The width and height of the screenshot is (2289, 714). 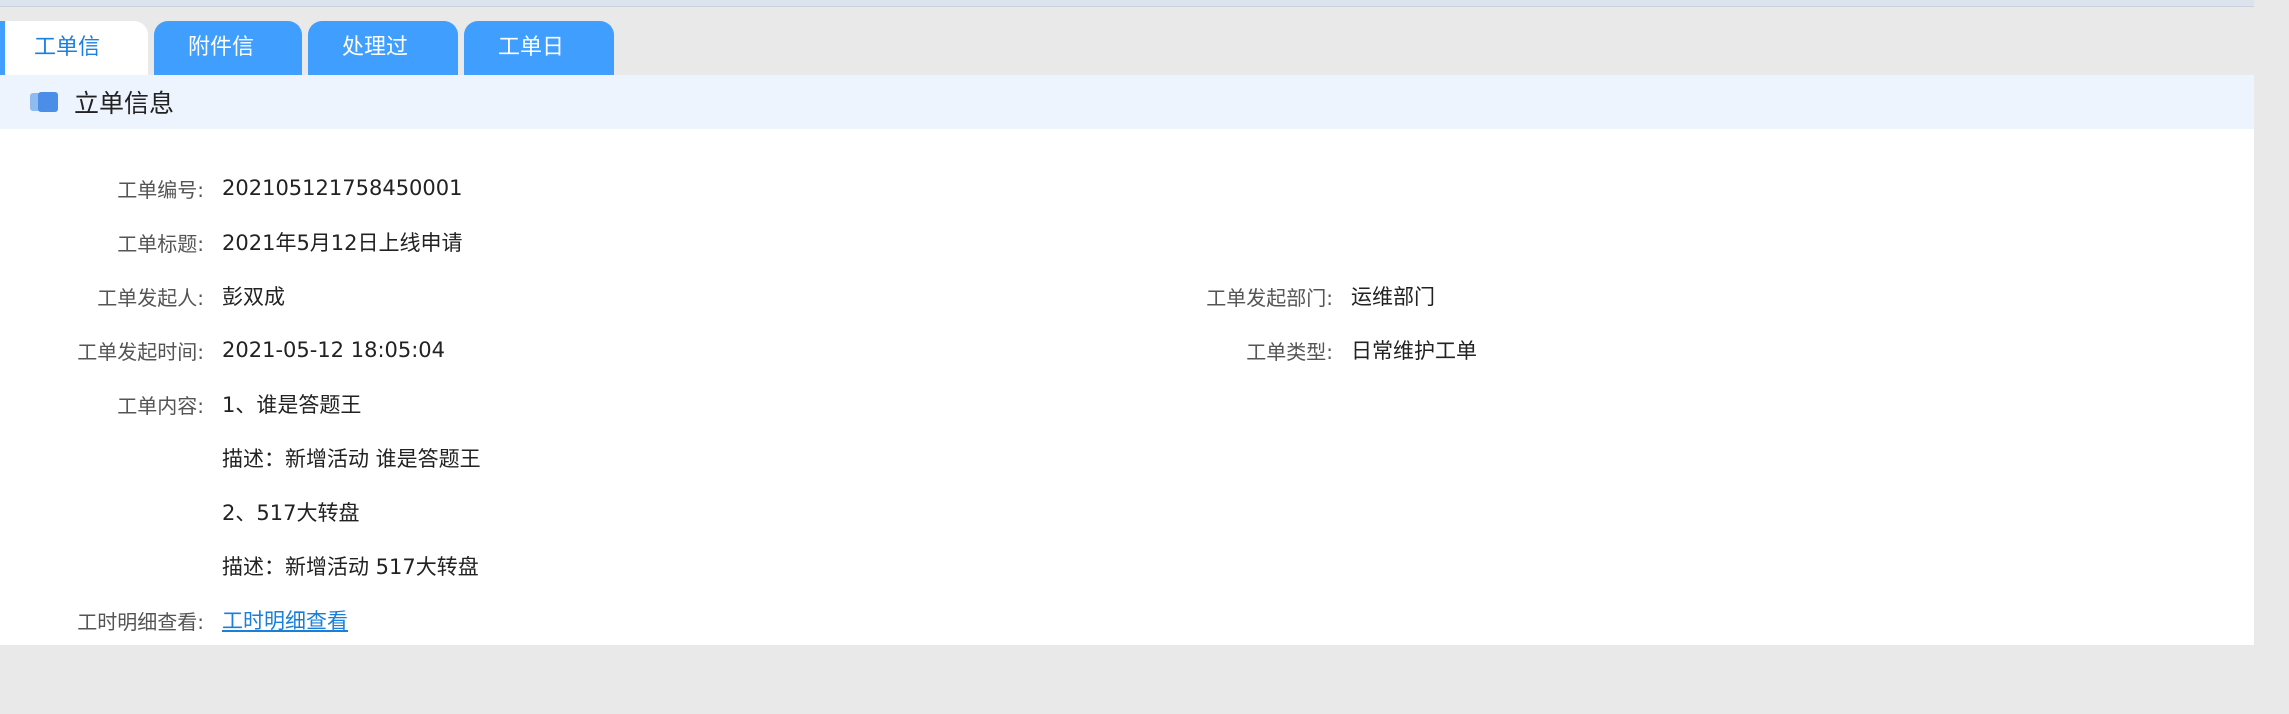 What do you see at coordinates (350, 567) in the screenshot?
I see `content-line: 描述：新增活动 517大转盘` at bounding box center [350, 567].